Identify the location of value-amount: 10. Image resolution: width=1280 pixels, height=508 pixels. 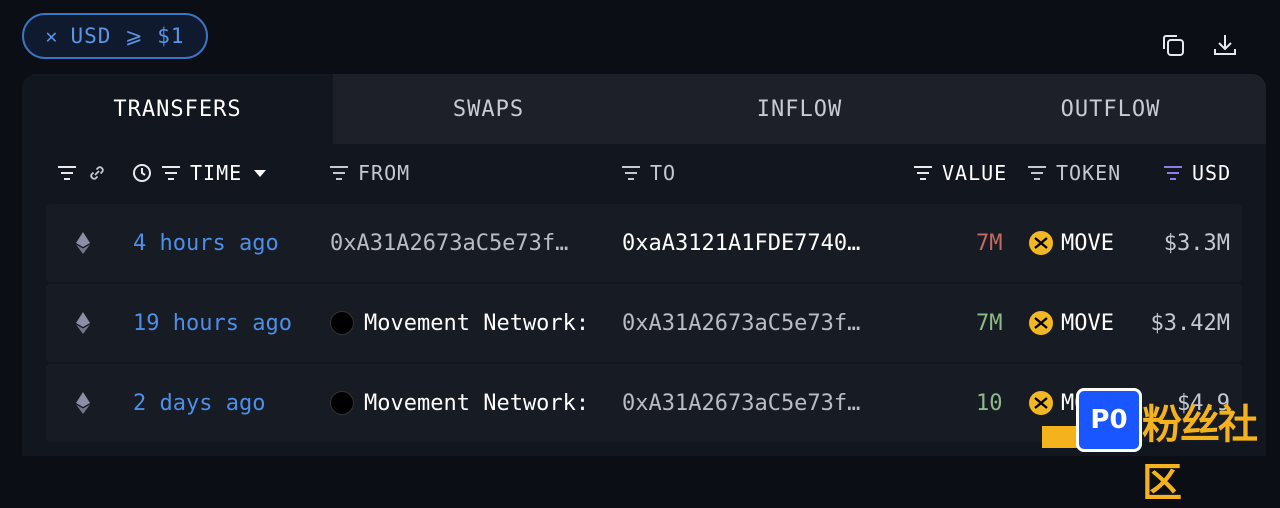
(989, 403).